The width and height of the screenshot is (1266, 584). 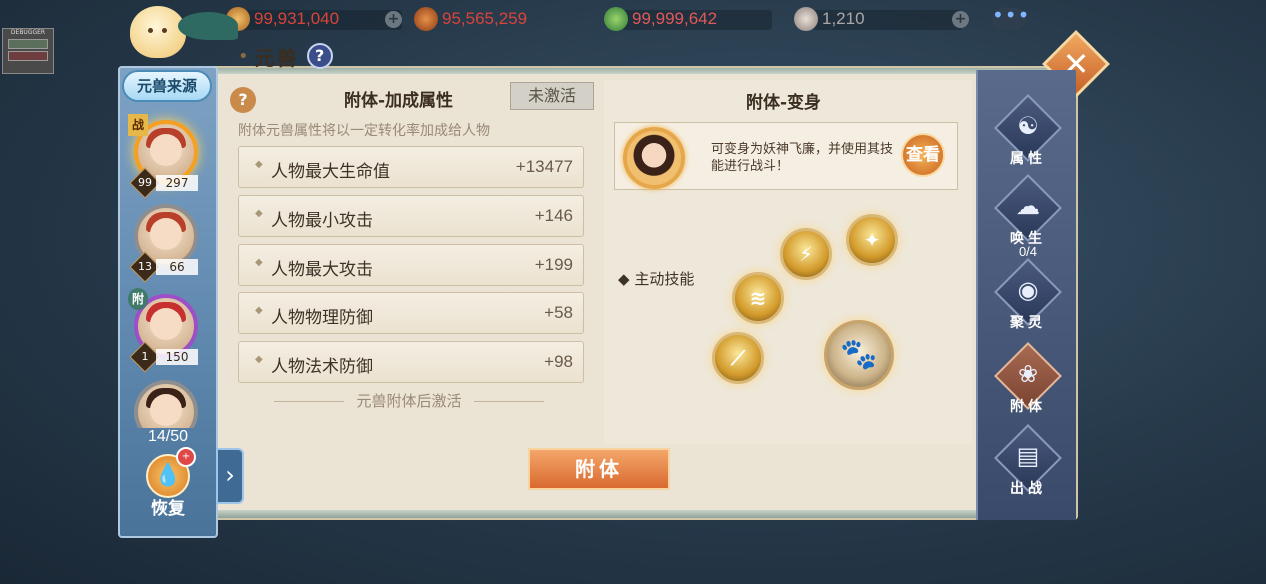 I want to click on nav-attributes: ☯ 属性, so click(x=1028, y=136).